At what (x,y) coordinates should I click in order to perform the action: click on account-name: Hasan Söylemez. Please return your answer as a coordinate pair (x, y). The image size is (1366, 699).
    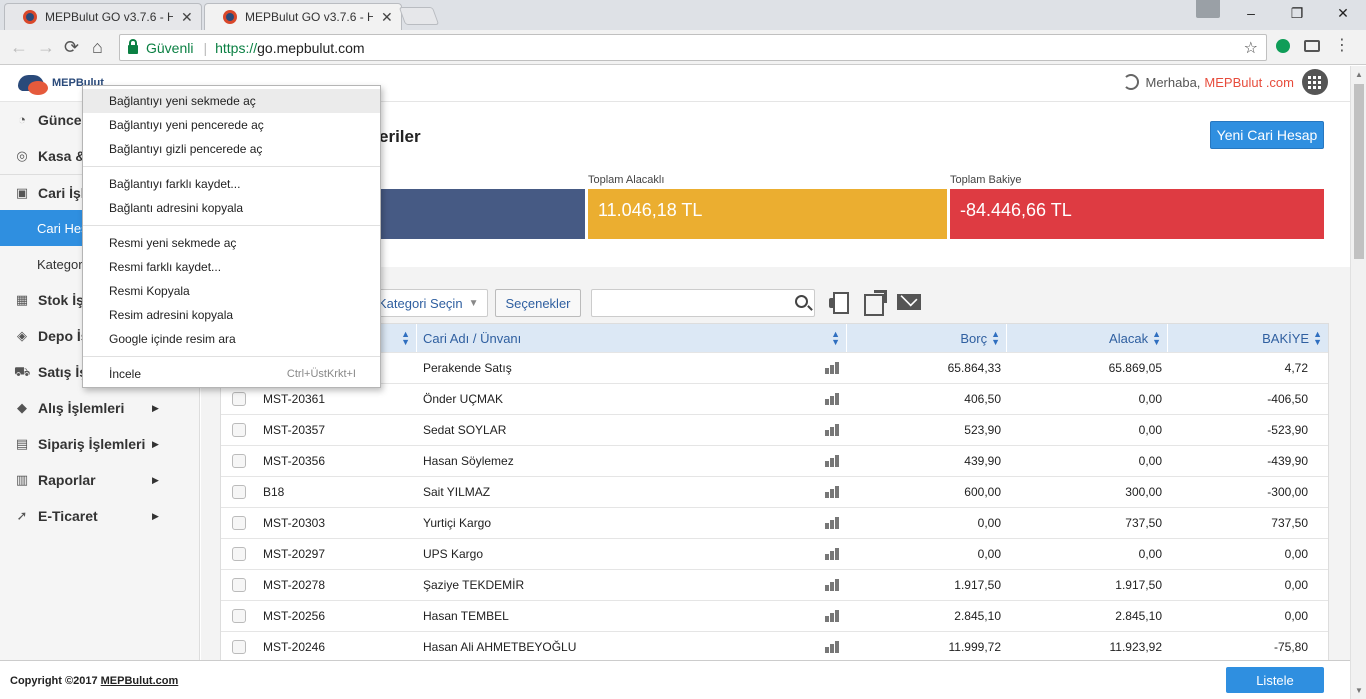
    Looking at the image, I should click on (468, 461).